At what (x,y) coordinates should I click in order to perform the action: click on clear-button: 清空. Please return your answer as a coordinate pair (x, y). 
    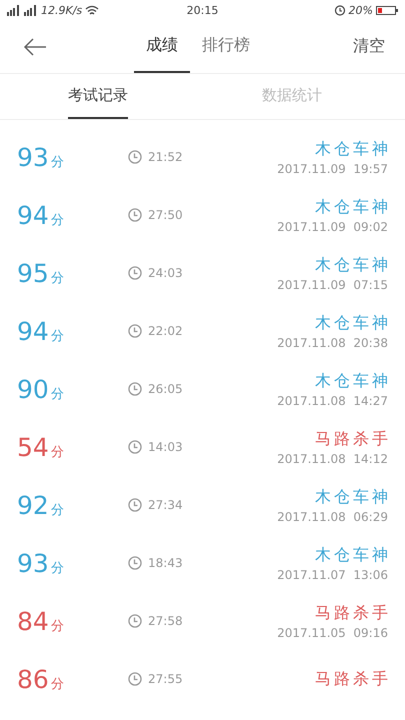
    Looking at the image, I should click on (369, 47).